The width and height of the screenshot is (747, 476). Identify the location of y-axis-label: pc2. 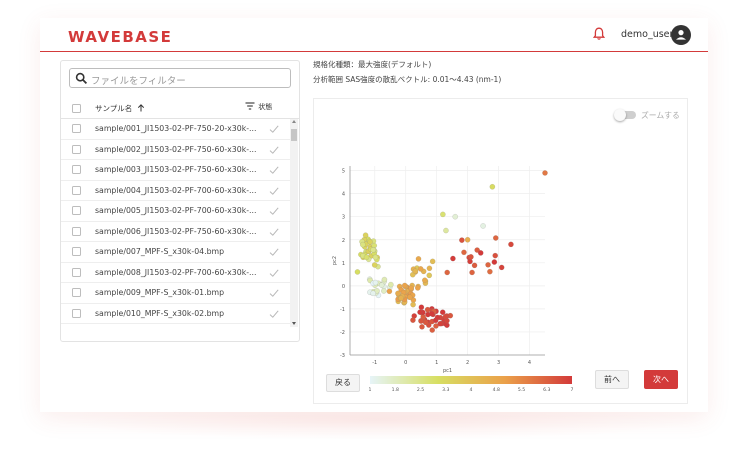
(335, 260).